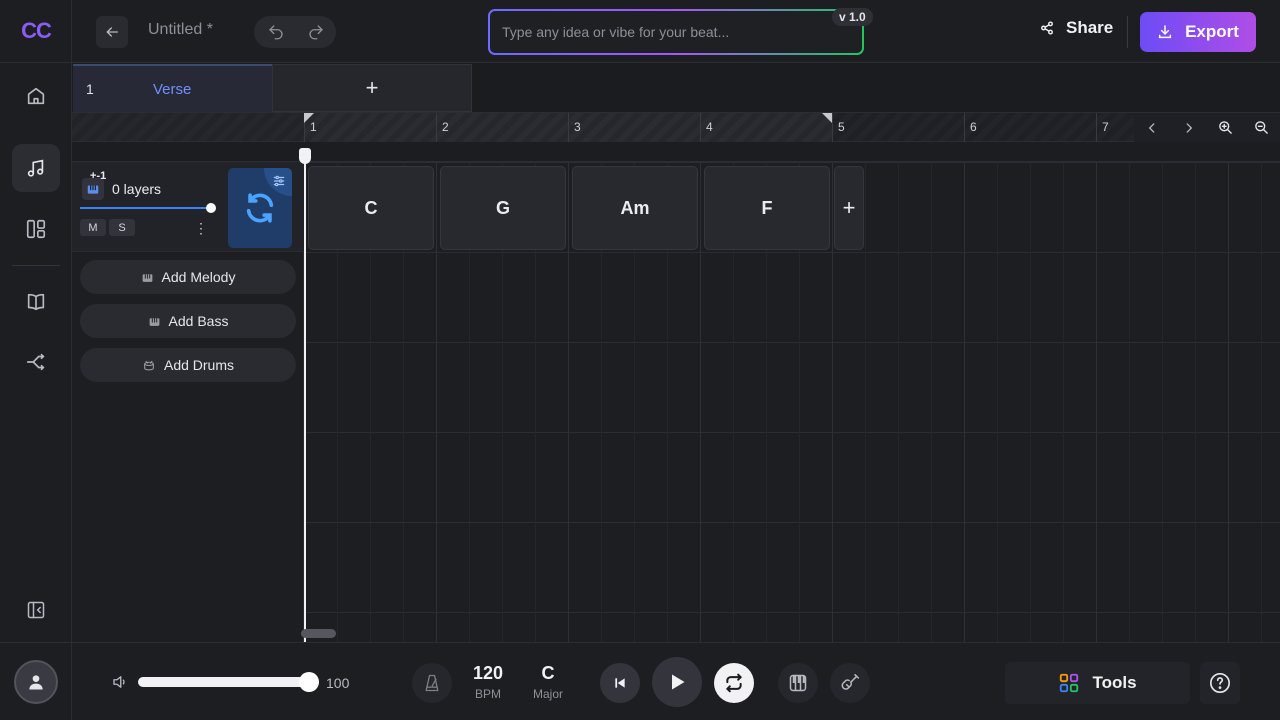 The width and height of the screenshot is (1280, 720). Describe the element at coordinates (1127, 32) in the screenshot. I see `topbar-divider` at that location.